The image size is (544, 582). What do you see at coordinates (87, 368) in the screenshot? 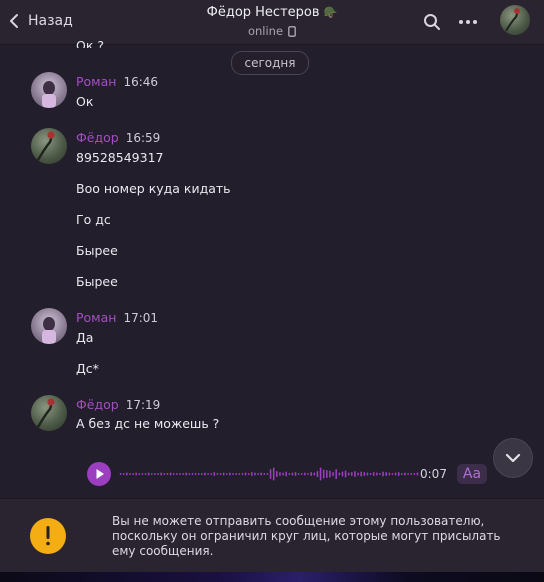
I see `message-text: Дс*` at bounding box center [87, 368].